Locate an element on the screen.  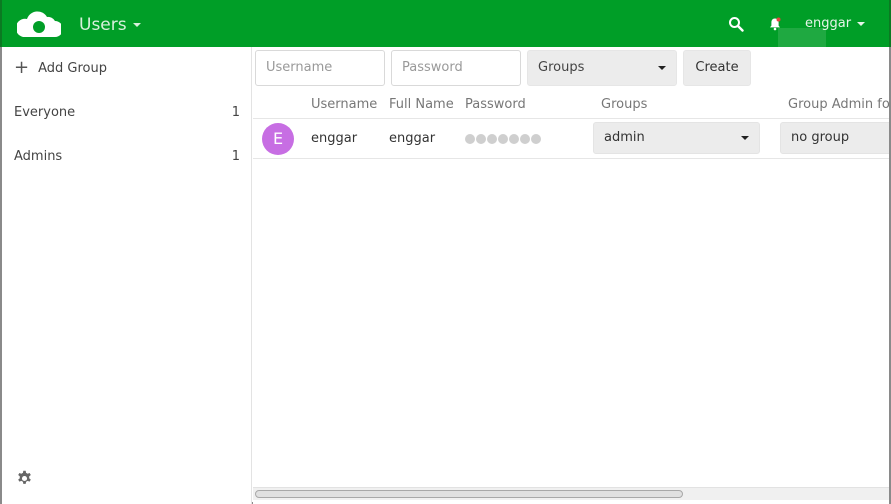
column-header: Full Name is located at coordinates (421, 104).